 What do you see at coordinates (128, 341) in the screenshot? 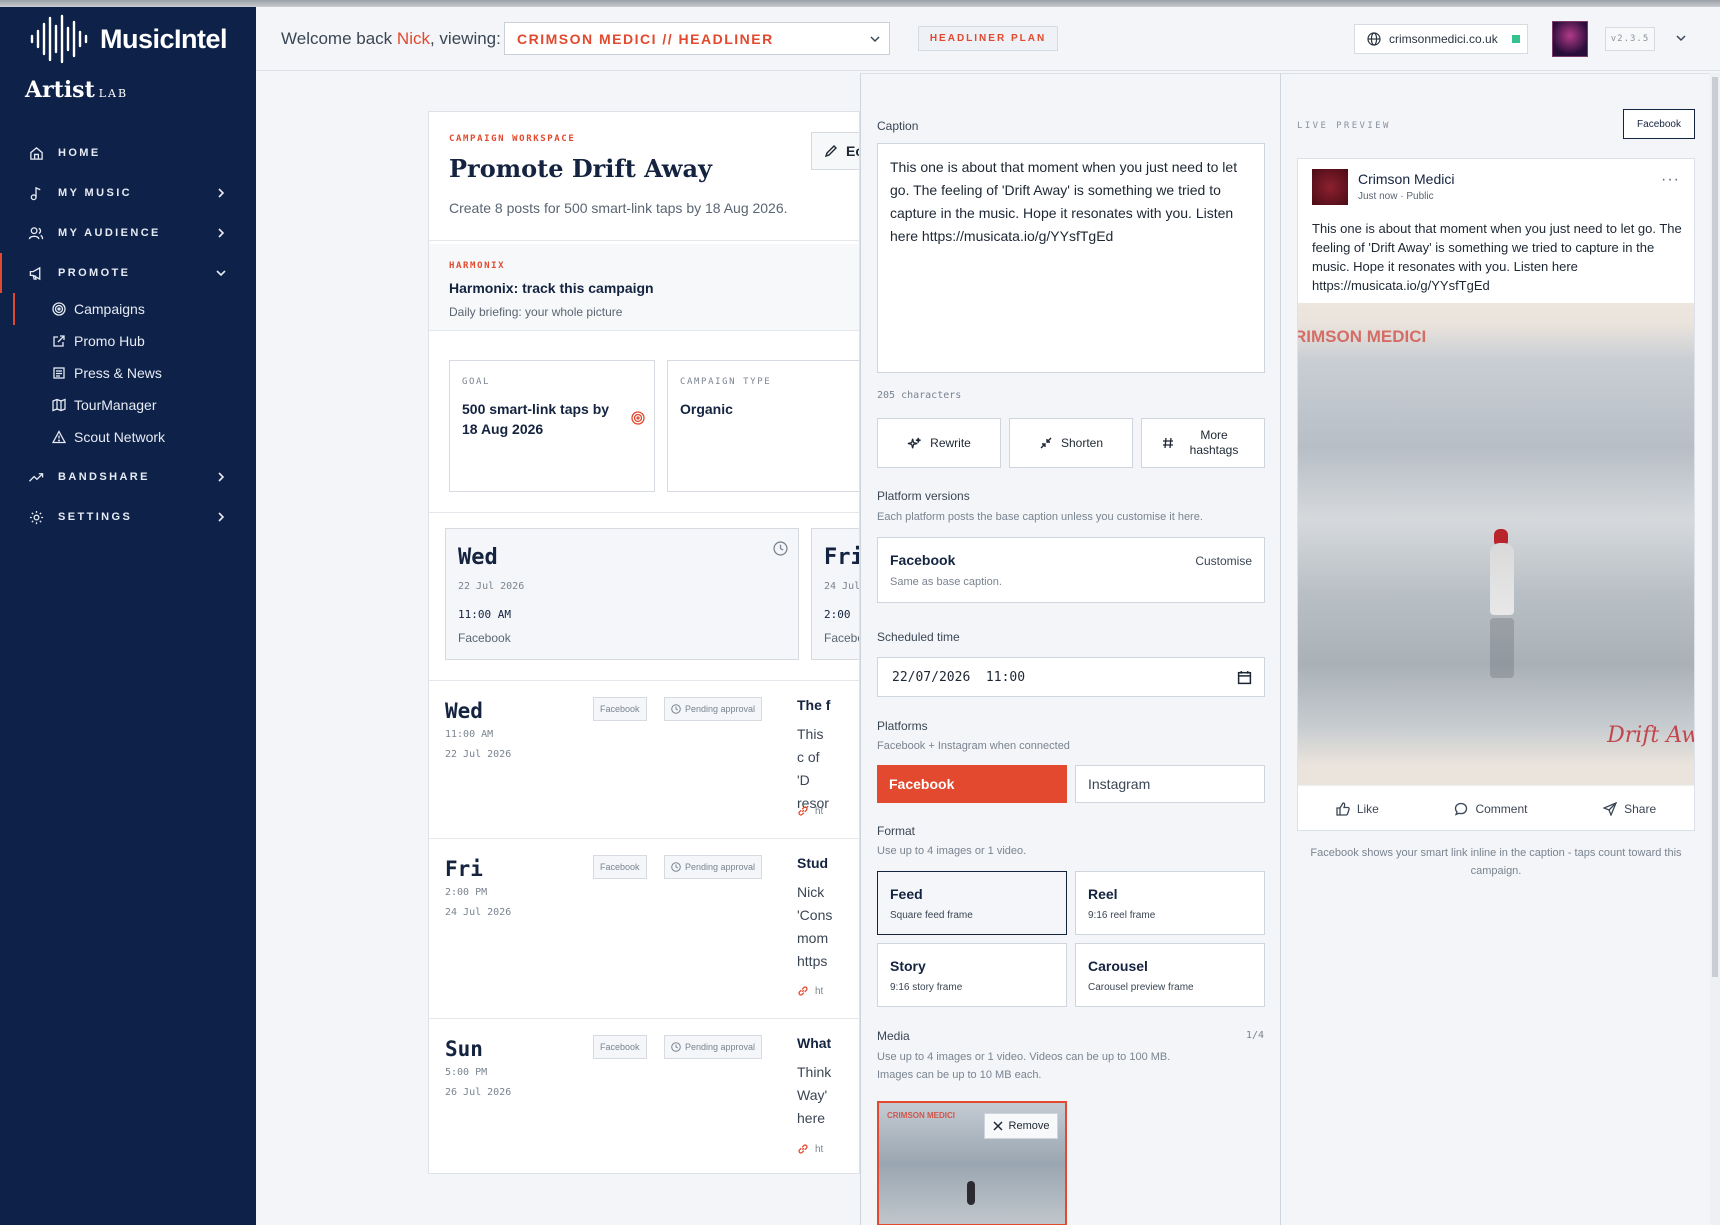
I see `sidebar-item-promo-hub: Promo Hub` at bounding box center [128, 341].